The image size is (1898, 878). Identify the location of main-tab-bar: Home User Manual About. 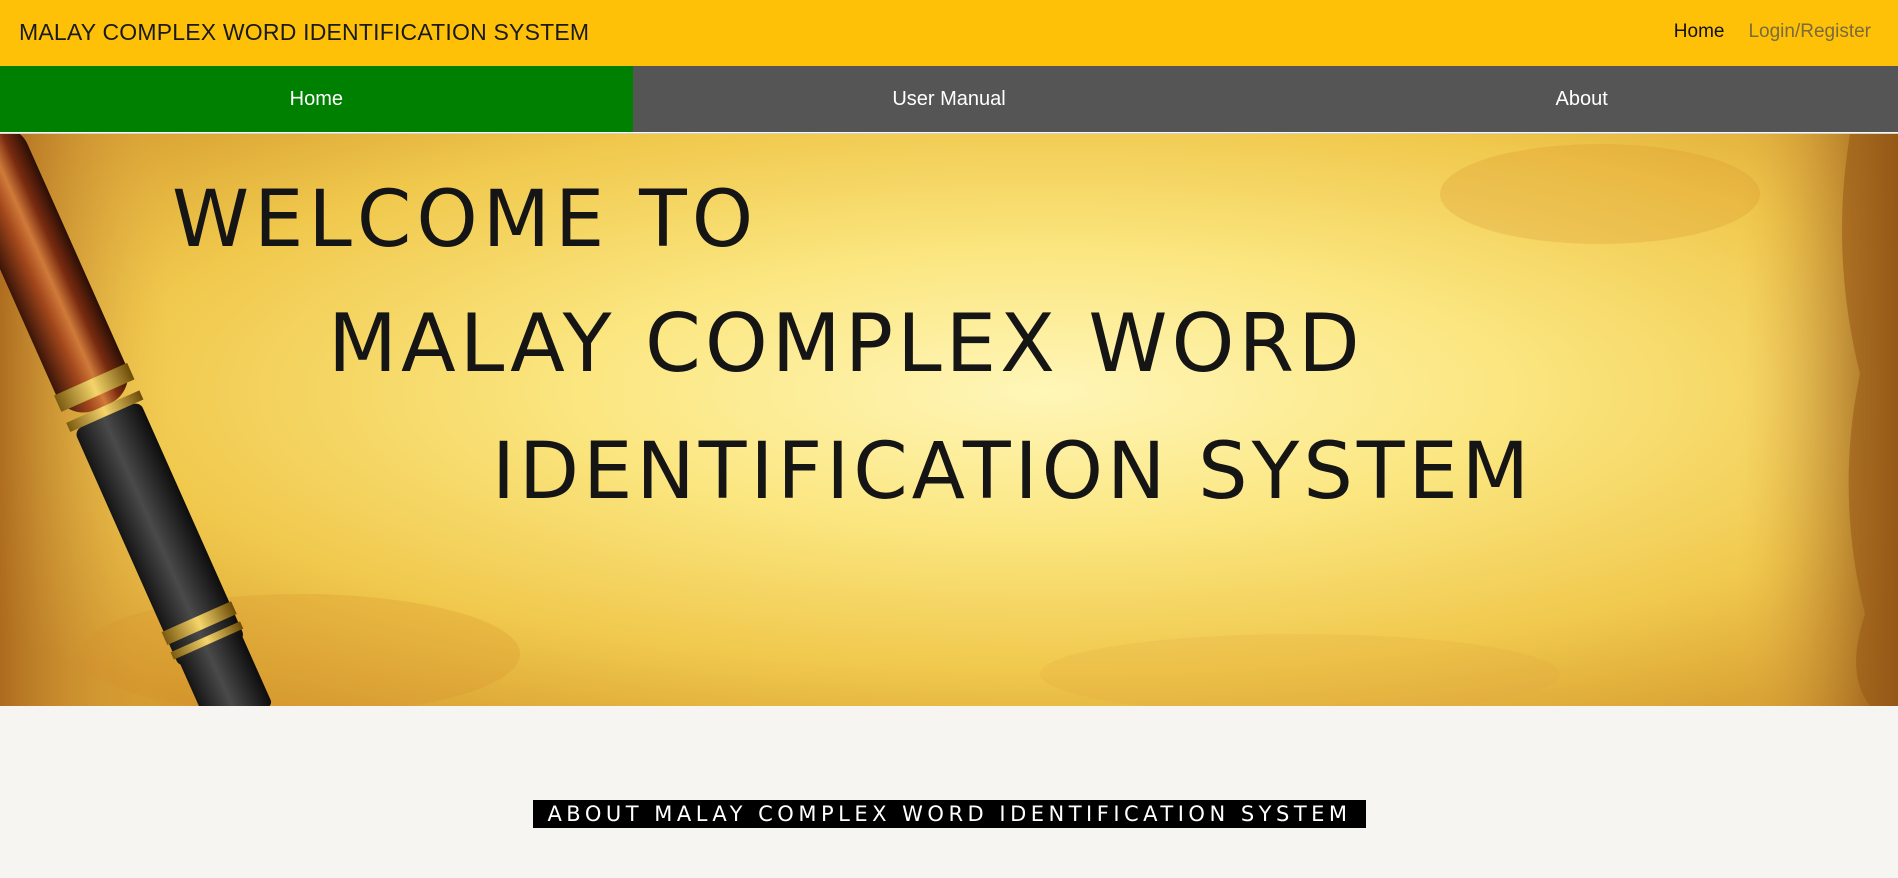
(949, 99).